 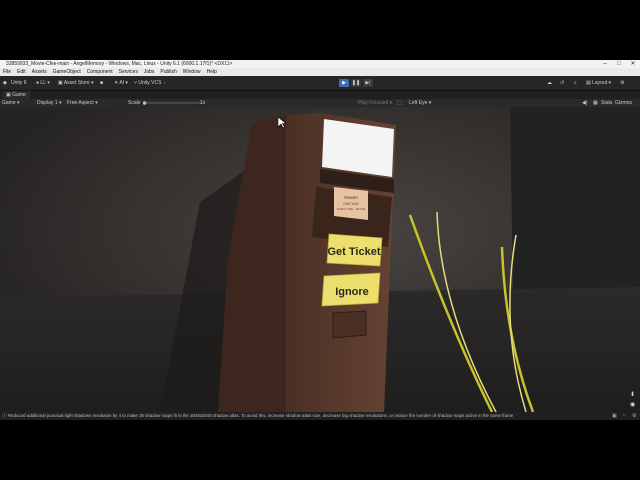 What do you see at coordinates (5, 416) in the screenshot?
I see `info-icon: ⓘ` at bounding box center [5, 416].